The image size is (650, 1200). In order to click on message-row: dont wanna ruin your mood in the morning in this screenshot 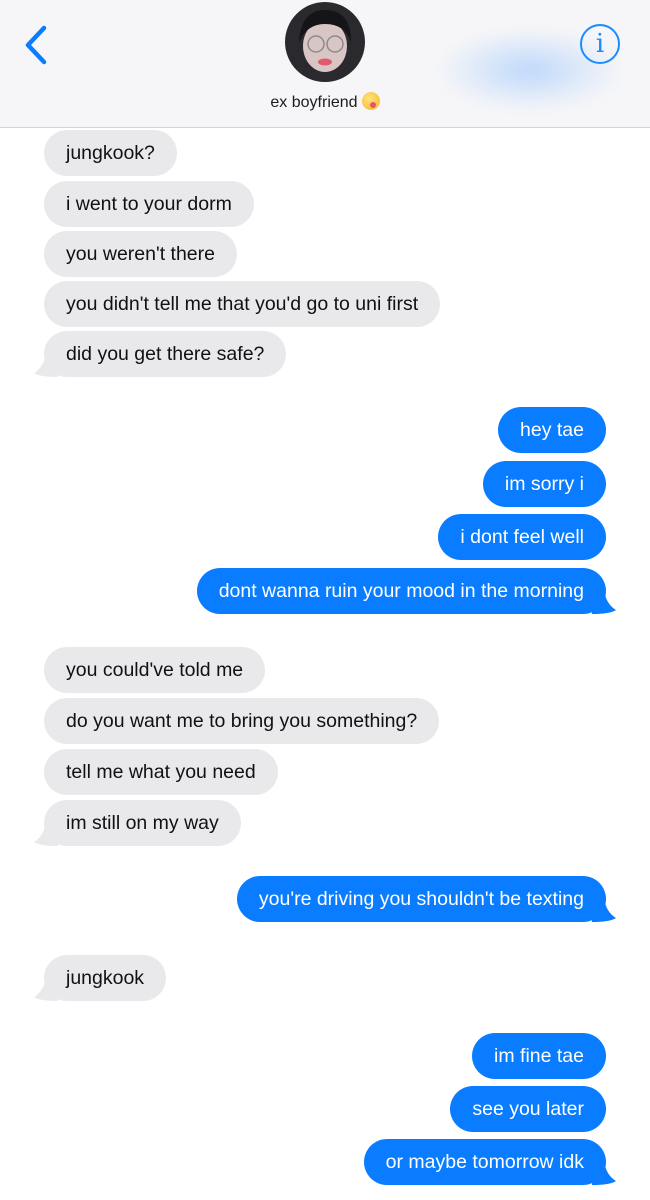, I will do `click(325, 591)`.